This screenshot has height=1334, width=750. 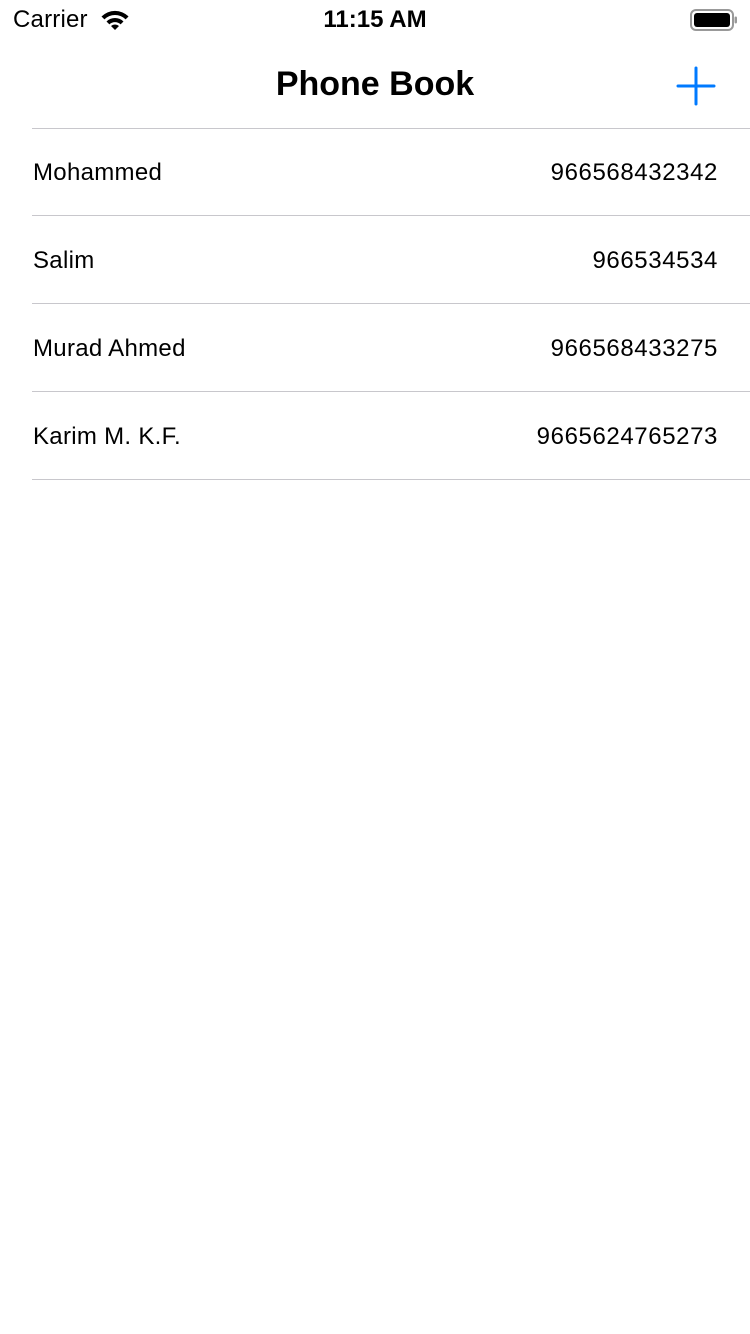 What do you see at coordinates (98, 172) in the screenshot?
I see `contact-name: Mohammed` at bounding box center [98, 172].